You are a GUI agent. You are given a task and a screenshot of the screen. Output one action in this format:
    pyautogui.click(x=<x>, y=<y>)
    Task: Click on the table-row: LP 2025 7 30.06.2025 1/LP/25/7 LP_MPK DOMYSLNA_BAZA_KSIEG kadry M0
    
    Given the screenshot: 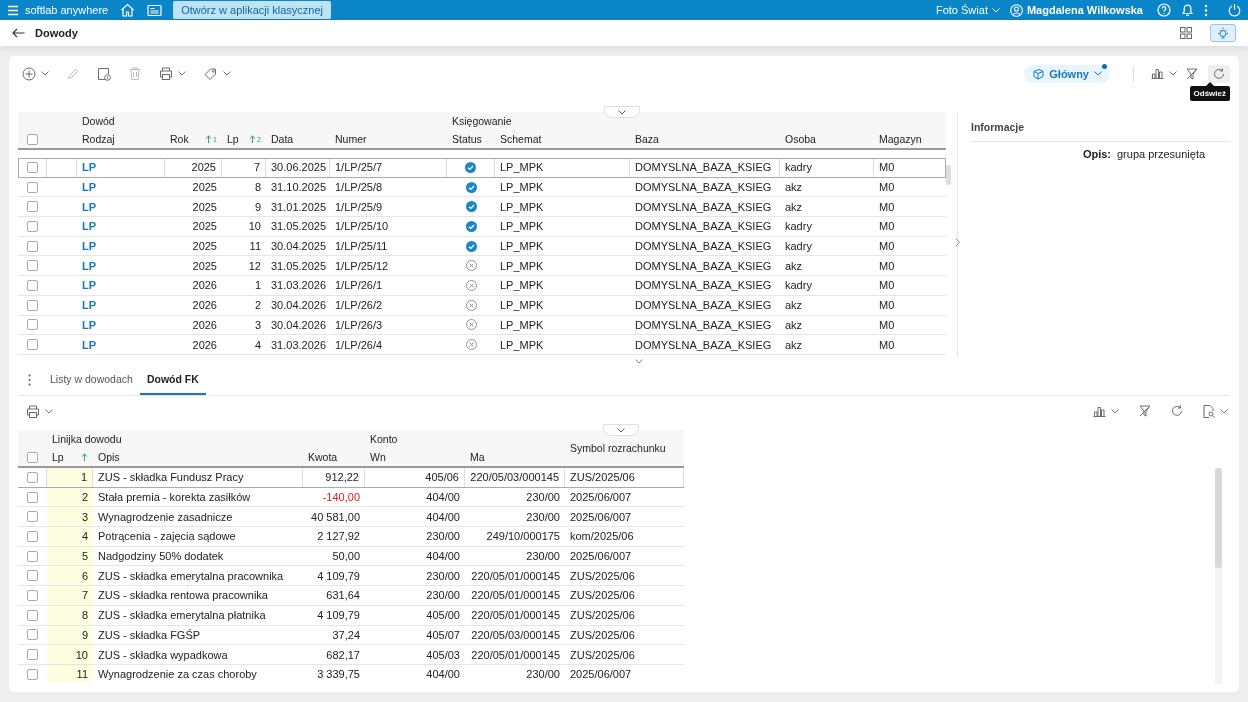 What is the action you would take?
    pyautogui.click(x=482, y=168)
    